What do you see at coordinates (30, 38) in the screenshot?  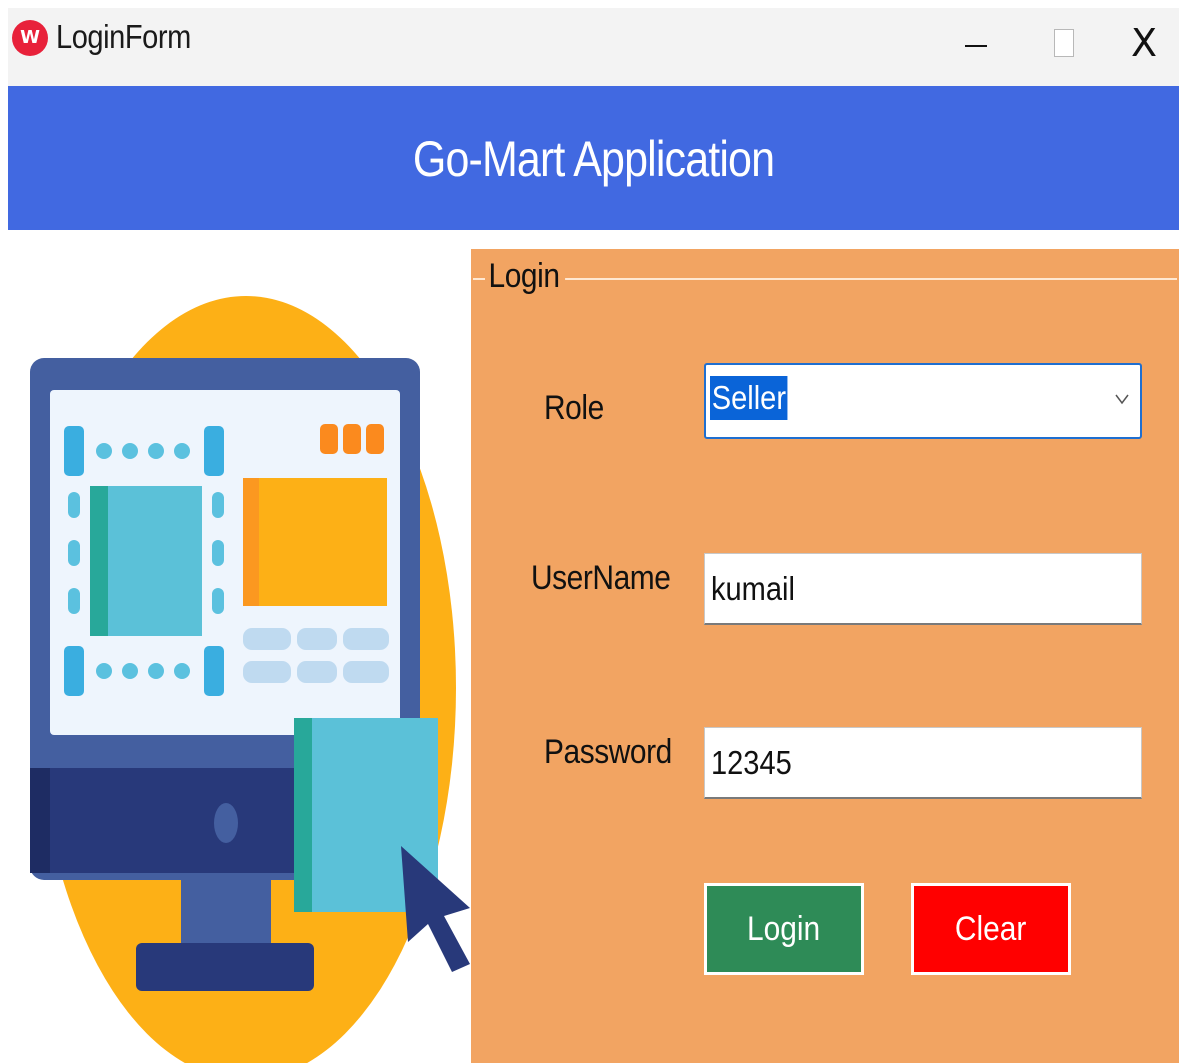 I see `app-logo-icon: W` at bounding box center [30, 38].